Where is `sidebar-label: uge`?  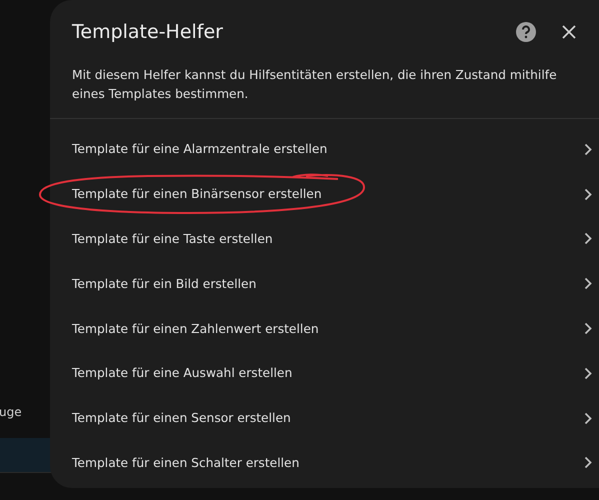 sidebar-label: uge is located at coordinates (11, 412).